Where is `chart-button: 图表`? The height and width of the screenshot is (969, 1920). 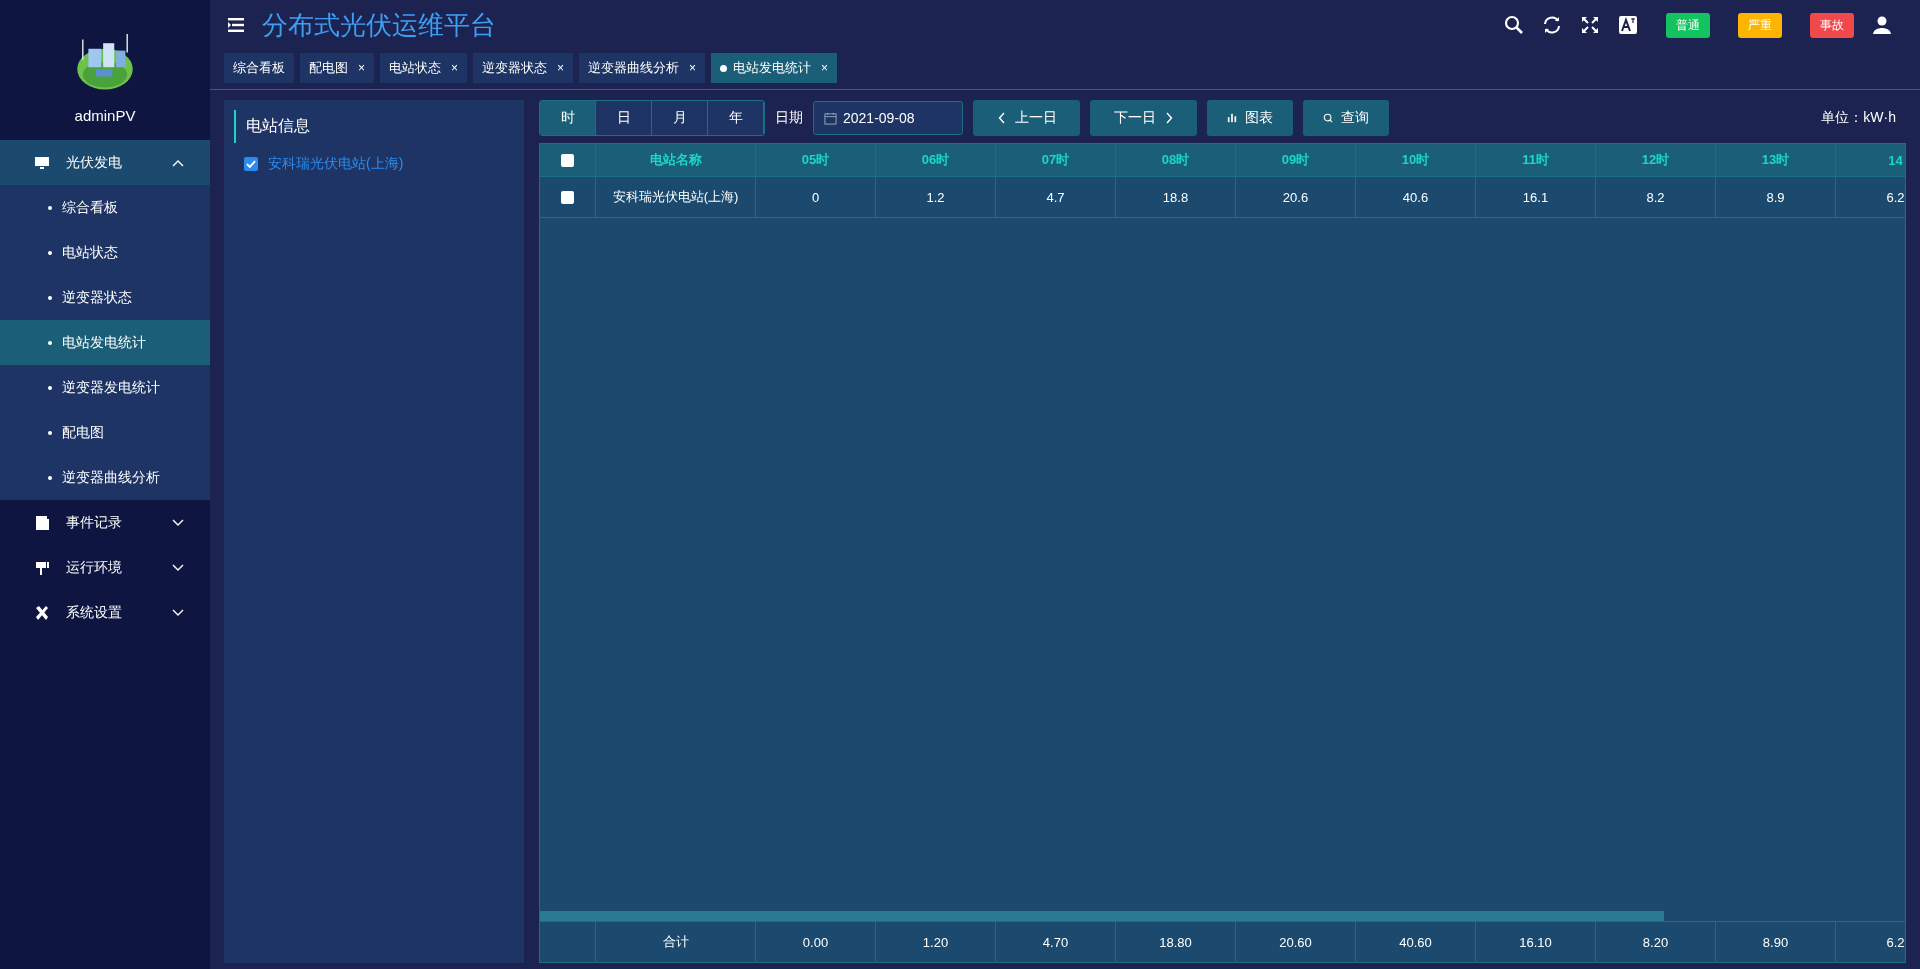
chart-button: 图表 is located at coordinates (1250, 118).